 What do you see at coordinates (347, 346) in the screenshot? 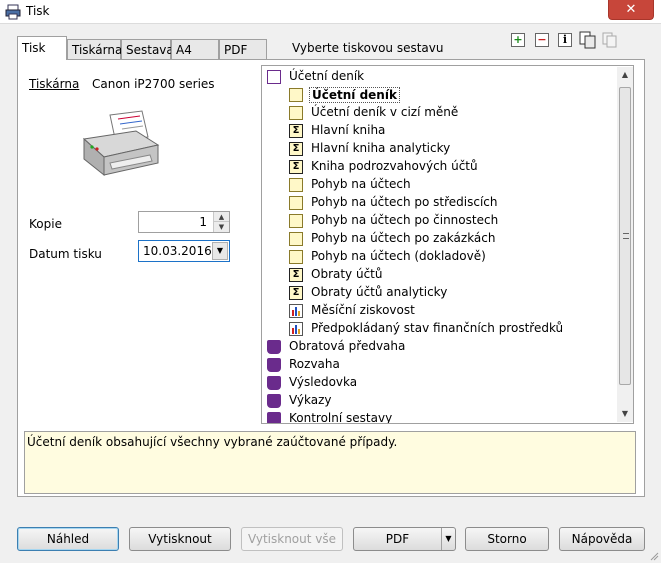
I see `tree-item-label: Obratová předvaha` at bounding box center [347, 346].